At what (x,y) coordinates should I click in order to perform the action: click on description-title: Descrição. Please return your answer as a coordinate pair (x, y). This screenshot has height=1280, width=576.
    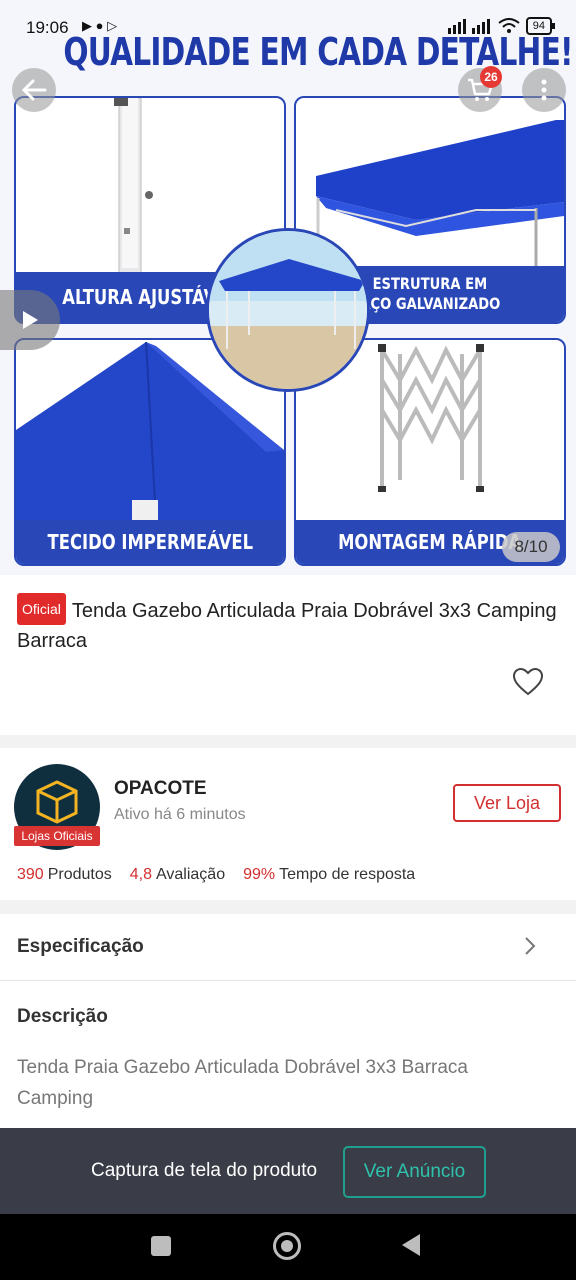
    Looking at the image, I should click on (62, 1016).